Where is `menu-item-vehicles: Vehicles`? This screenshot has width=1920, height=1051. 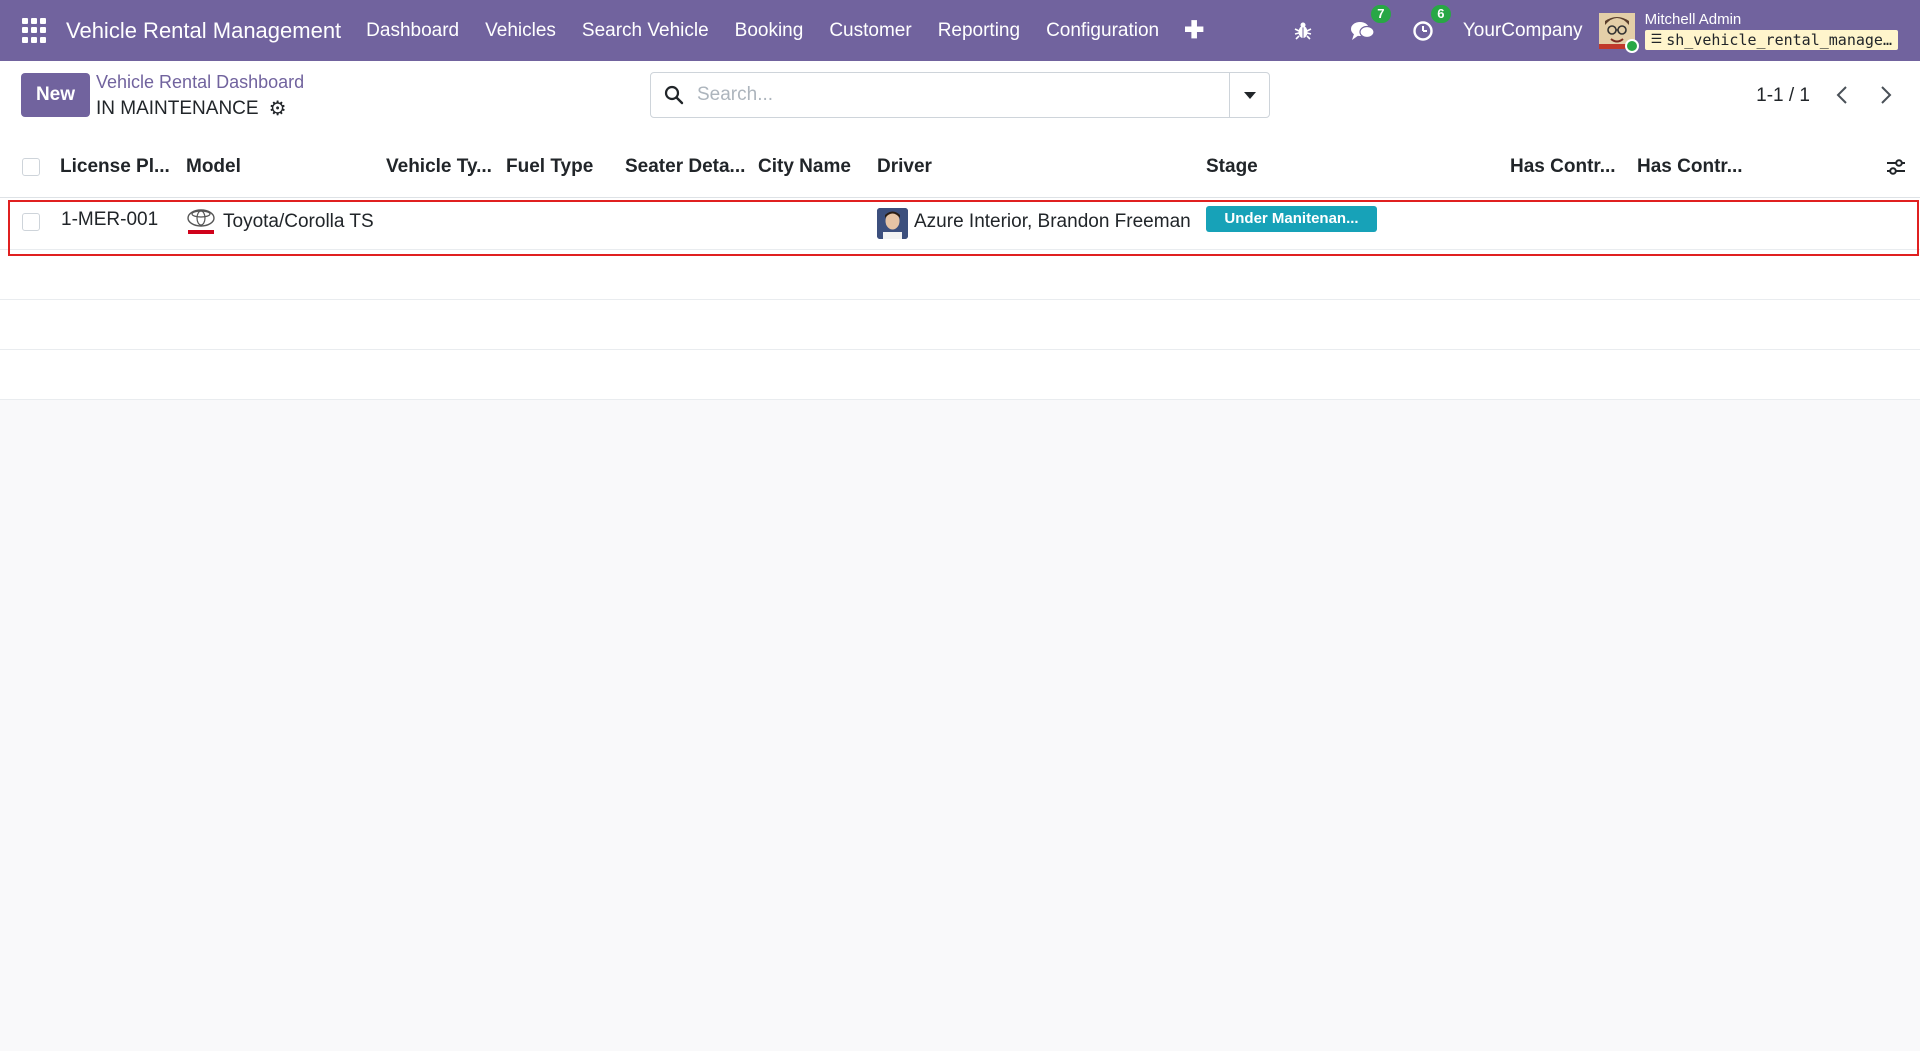 menu-item-vehicles: Vehicles is located at coordinates (520, 31).